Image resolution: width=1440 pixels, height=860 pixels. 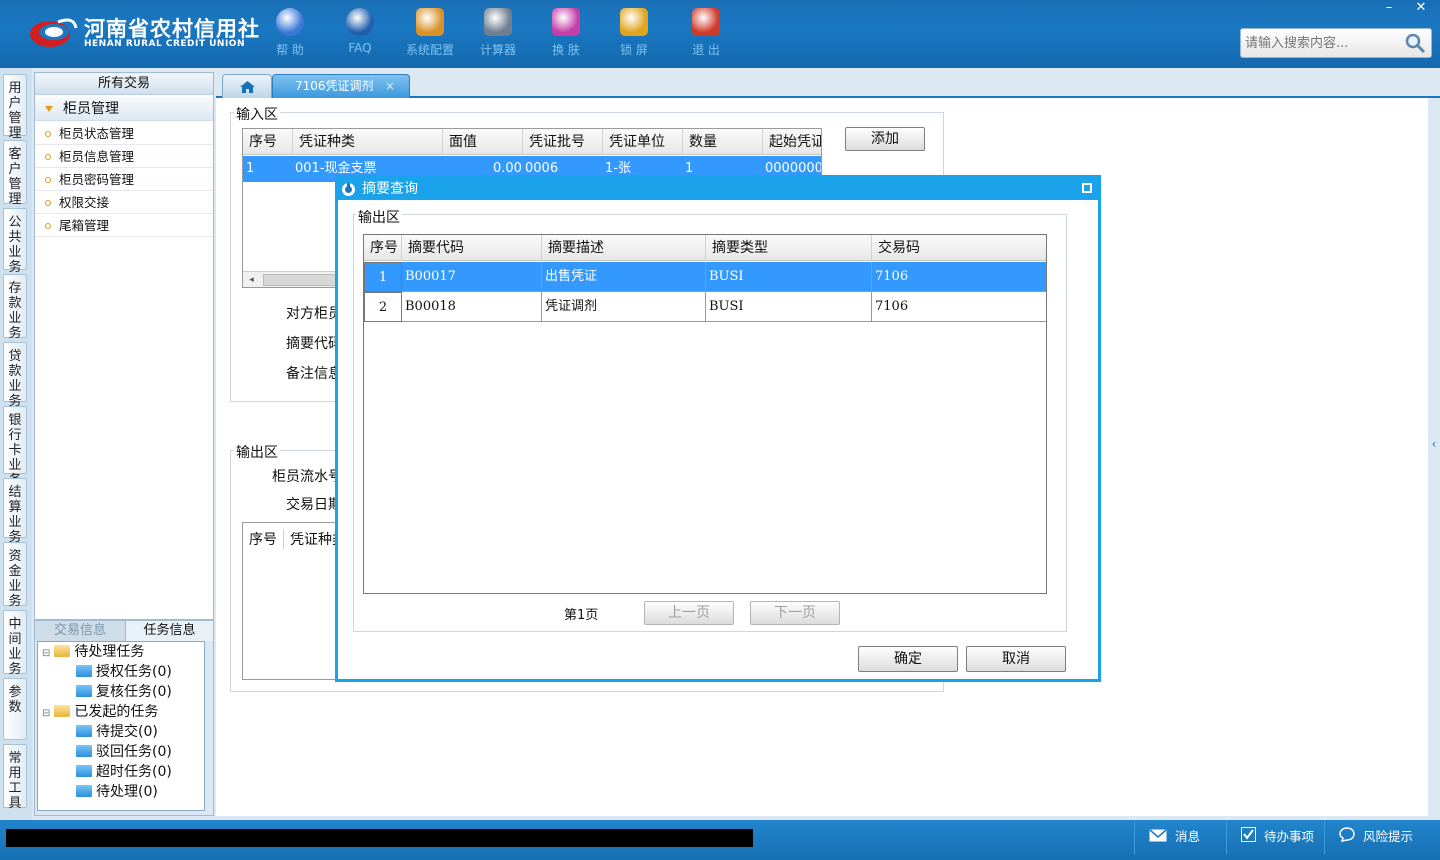 I want to click on summary-row: 1 B00017 出售凭证 BUSI 7106, so click(x=705, y=277).